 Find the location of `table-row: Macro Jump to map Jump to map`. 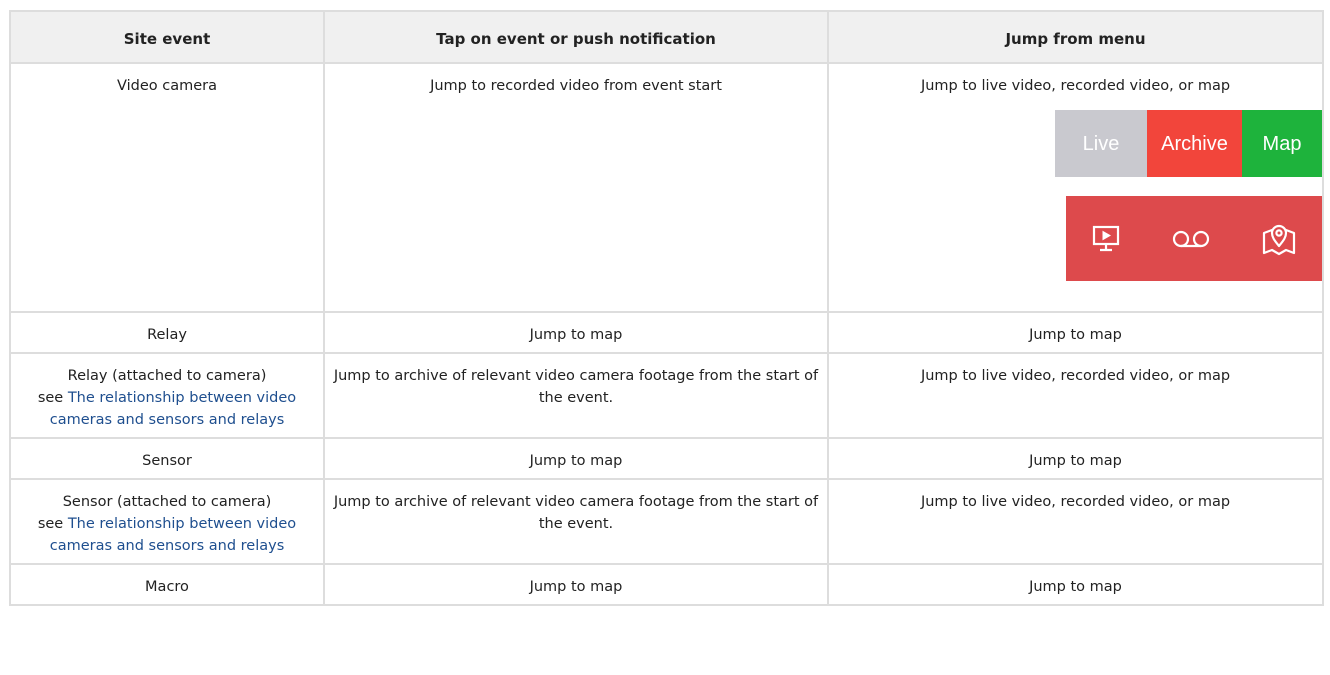

table-row: Macro Jump to map Jump to map is located at coordinates (666, 584).